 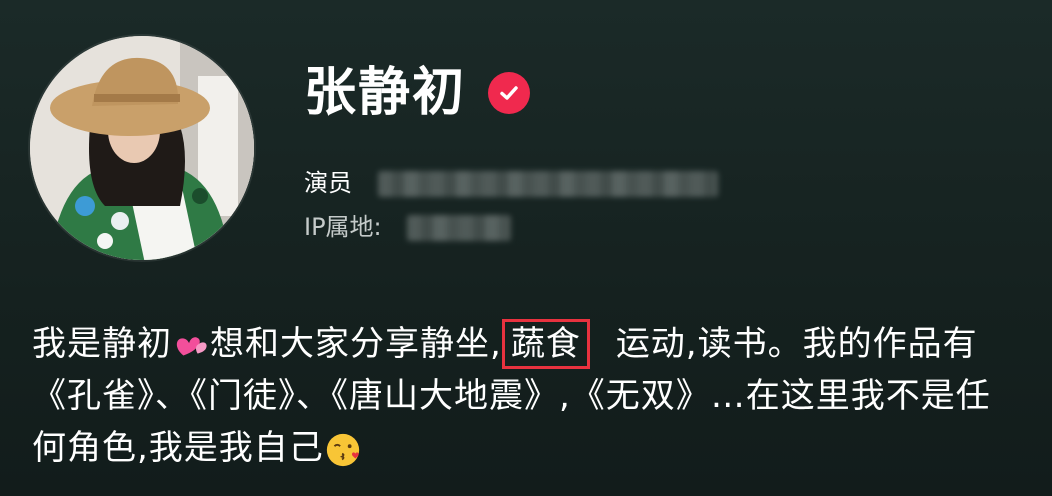 I want to click on bio-part2: 想和大家分享静坐,, so click(x=356, y=344).